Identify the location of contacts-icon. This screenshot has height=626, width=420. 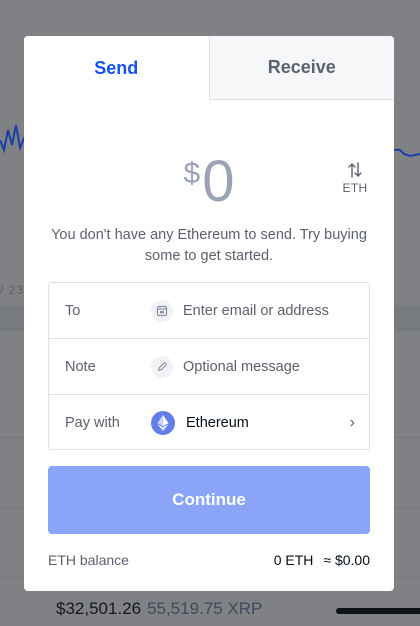
(162, 310).